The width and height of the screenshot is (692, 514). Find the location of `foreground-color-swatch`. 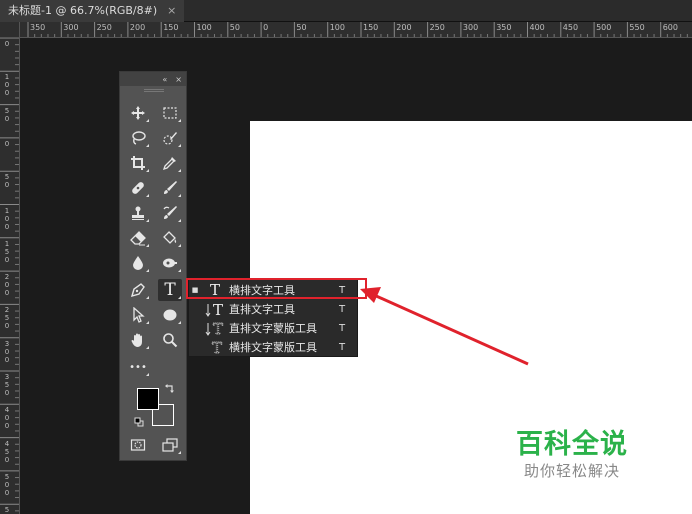

foreground-color-swatch is located at coordinates (148, 399).